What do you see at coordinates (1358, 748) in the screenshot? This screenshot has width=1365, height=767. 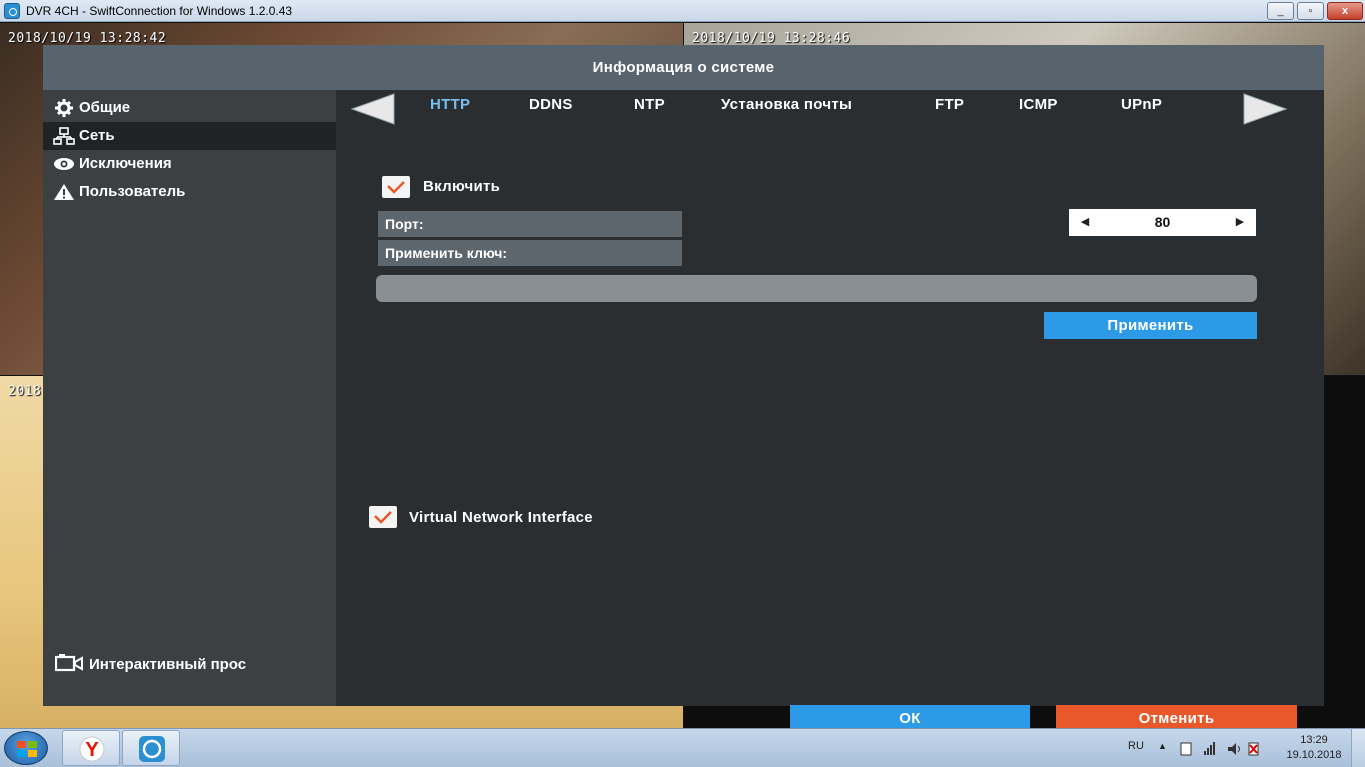 I see `show-desktop-button` at bounding box center [1358, 748].